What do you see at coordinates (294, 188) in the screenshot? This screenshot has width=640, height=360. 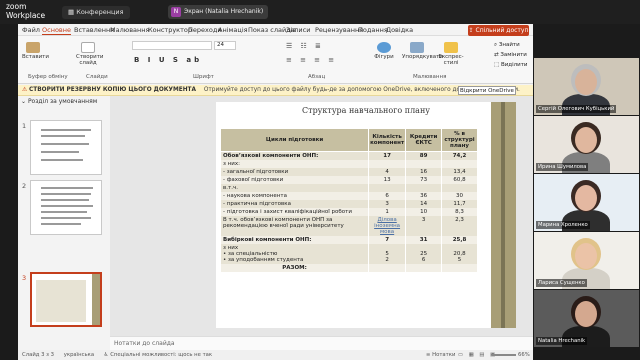 I see `cell-label: в.т.ч.` at bounding box center [294, 188].